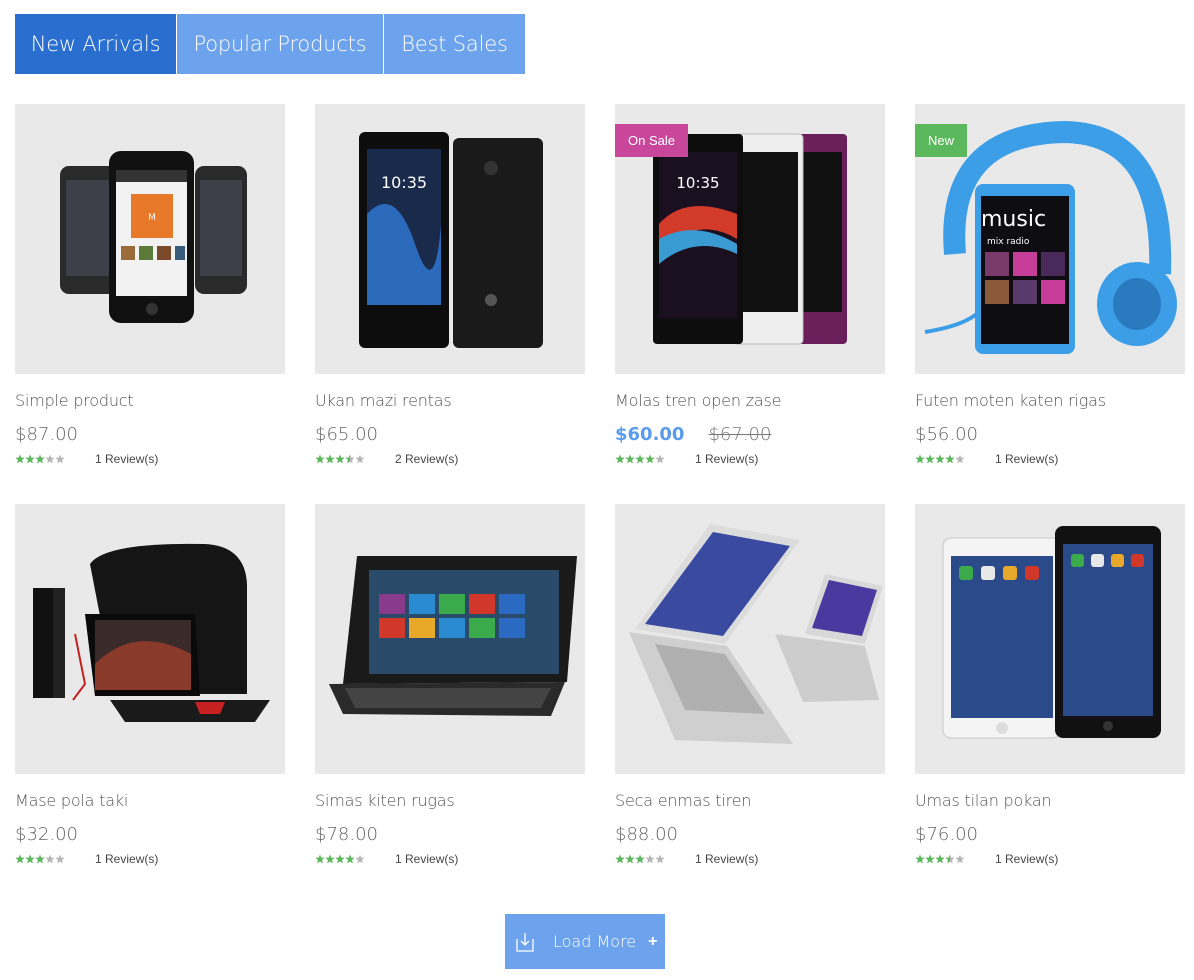 The width and height of the screenshot is (1194, 980). Describe the element at coordinates (750, 802) in the screenshot. I see `product-name: Seca enmas tiren` at that location.